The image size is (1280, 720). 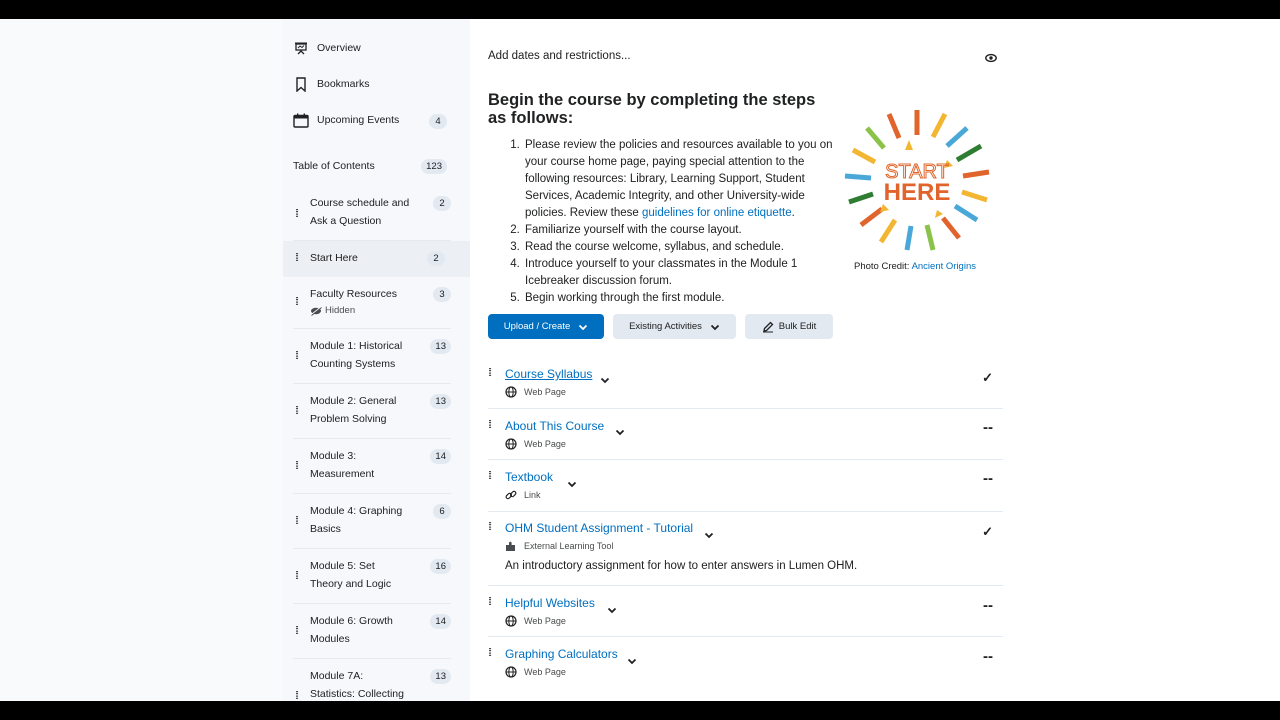 What do you see at coordinates (545, 392) in the screenshot?
I see `item-type-label: Web Page` at bounding box center [545, 392].